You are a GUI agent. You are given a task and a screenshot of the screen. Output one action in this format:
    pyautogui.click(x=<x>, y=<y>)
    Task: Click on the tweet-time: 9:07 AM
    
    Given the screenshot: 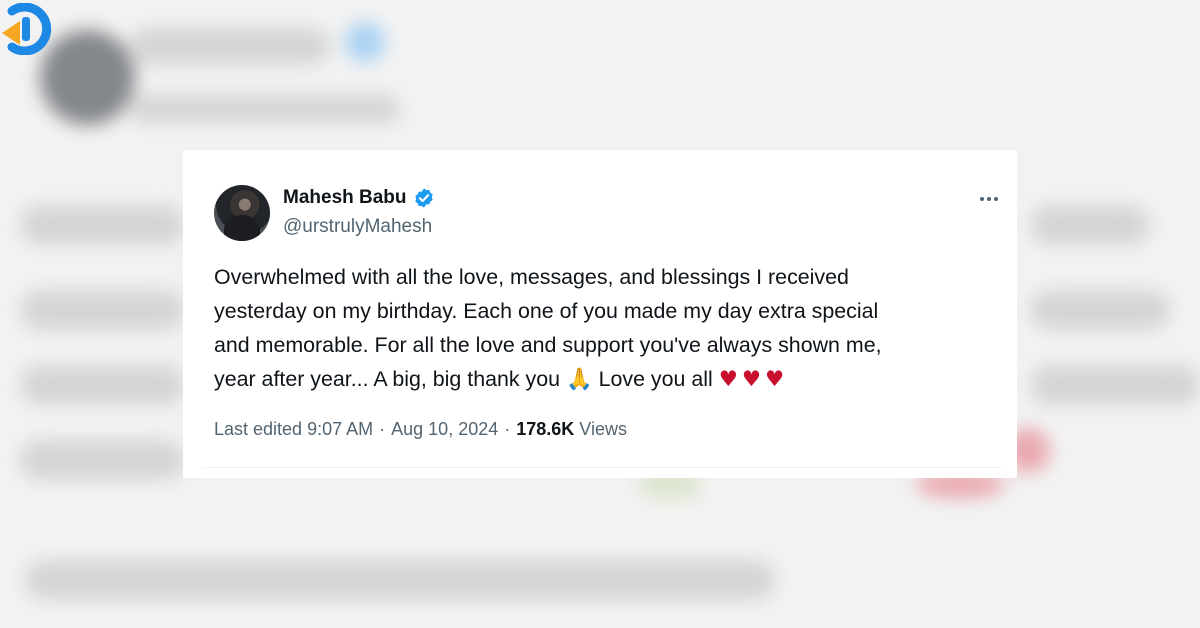 What is the action you would take?
    pyautogui.click(x=340, y=429)
    